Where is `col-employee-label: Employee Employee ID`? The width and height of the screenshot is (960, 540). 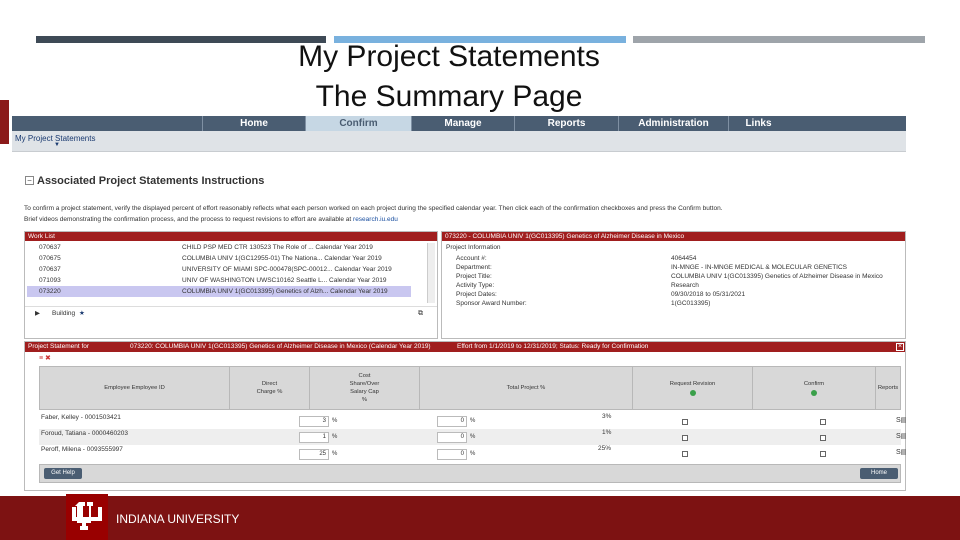
col-employee-label: Employee Employee ID is located at coordinates (134, 388).